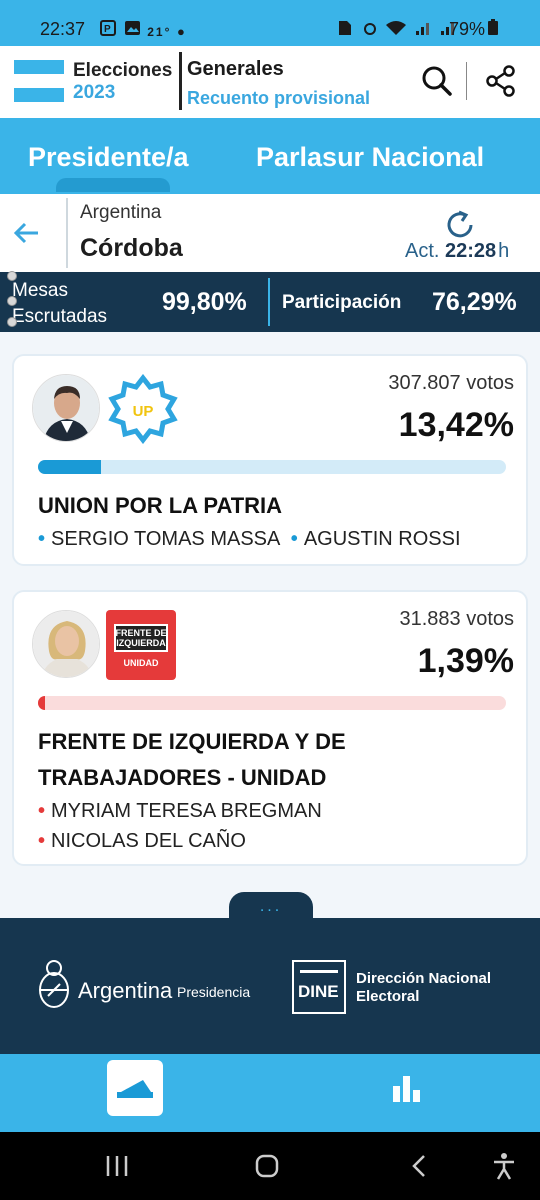 The height and width of the screenshot is (1200, 540). Describe the element at coordinates (235, 69) in the screenshot. I see `election-type: Generales` at that location.